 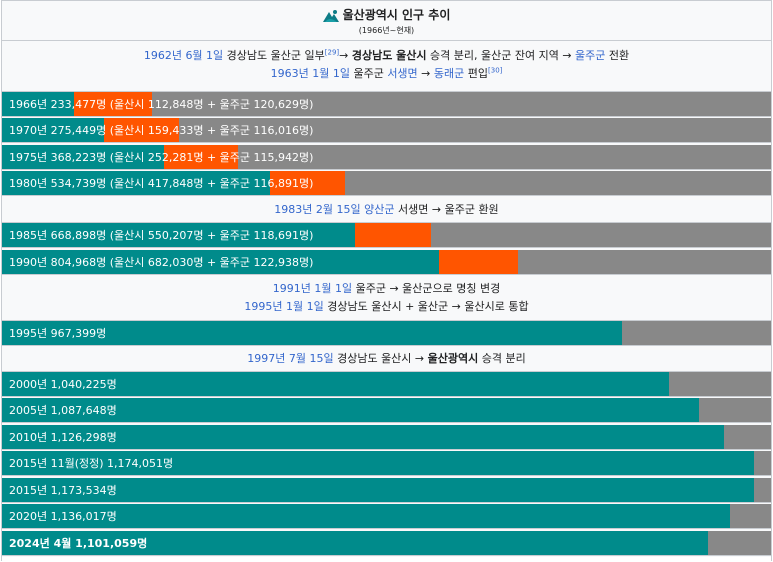 What do you see at coordinates (617, 55) in the screenshot?
I see `note-text: 전환` at bounding box center [617, 55].